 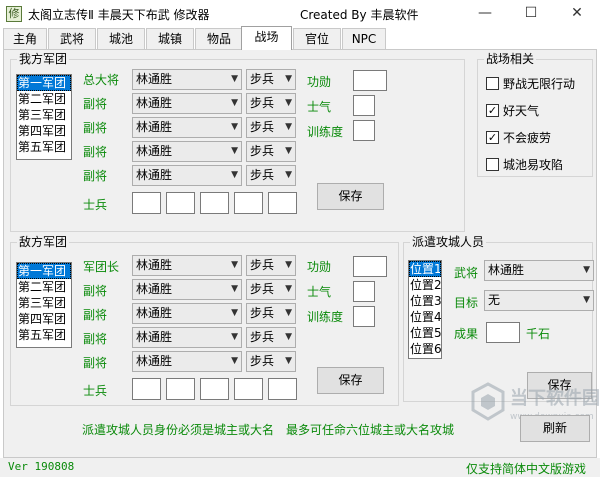 What do you see at coordinates (364, 38) in the screenshot?
I see `tab-npc: NPC` at bounding box center [364, 38].